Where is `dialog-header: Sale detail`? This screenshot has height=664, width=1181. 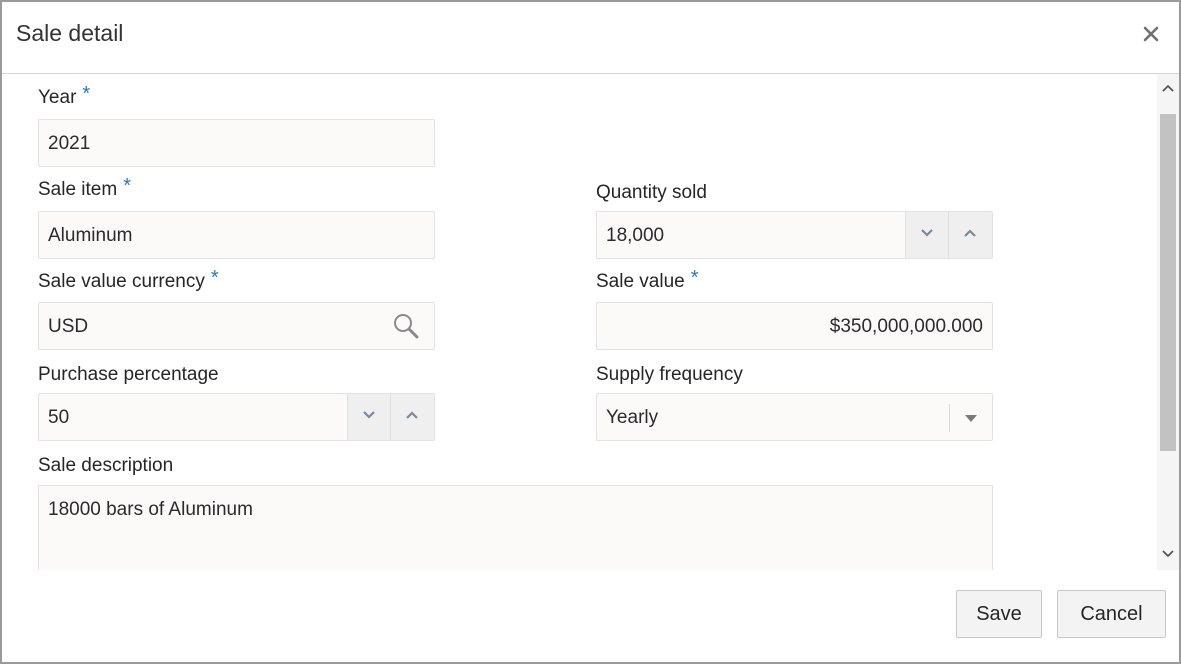 dialog-header: Sale detail is located at coordinates (590, 38).